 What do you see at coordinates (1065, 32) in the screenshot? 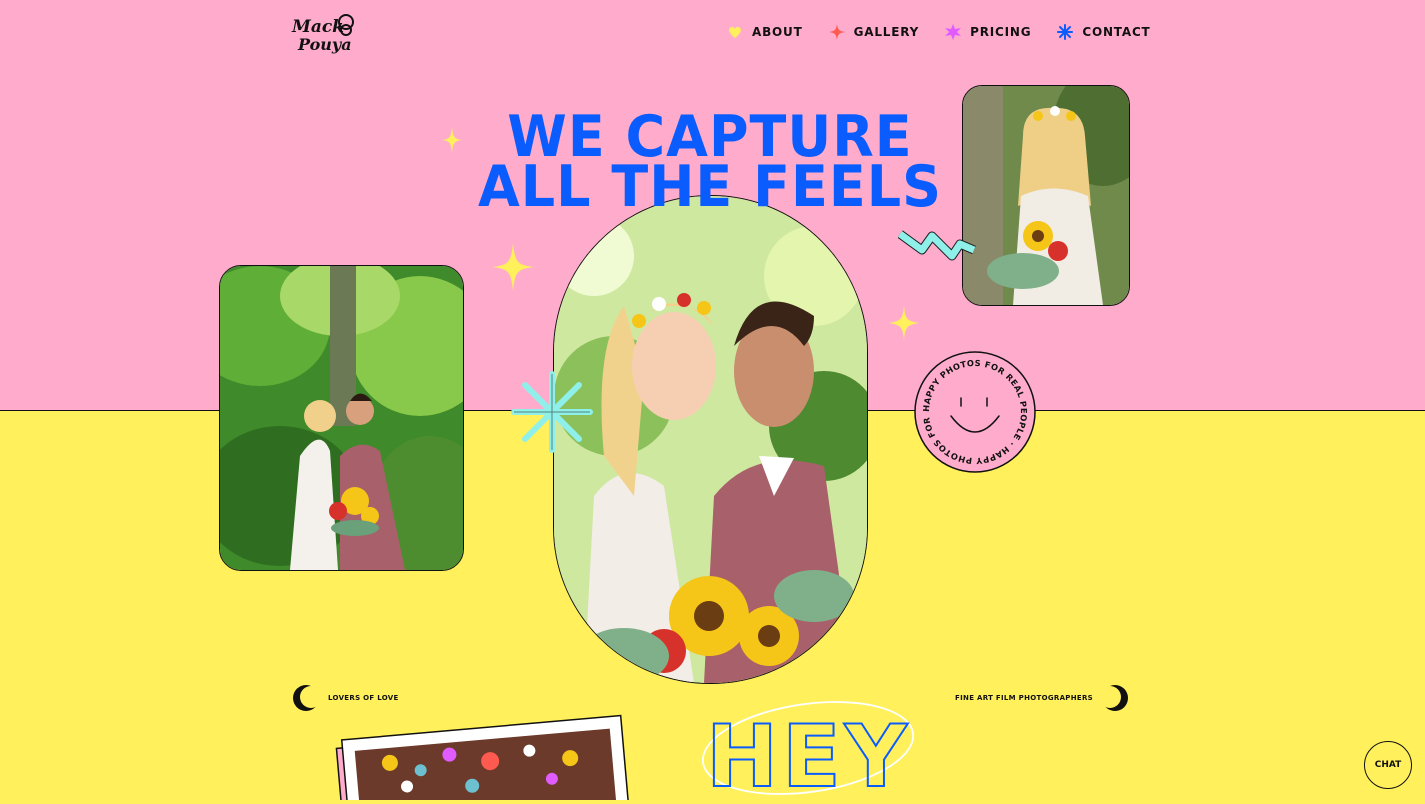
I see `asterisk-icon` at bounding box center [1065, 32].